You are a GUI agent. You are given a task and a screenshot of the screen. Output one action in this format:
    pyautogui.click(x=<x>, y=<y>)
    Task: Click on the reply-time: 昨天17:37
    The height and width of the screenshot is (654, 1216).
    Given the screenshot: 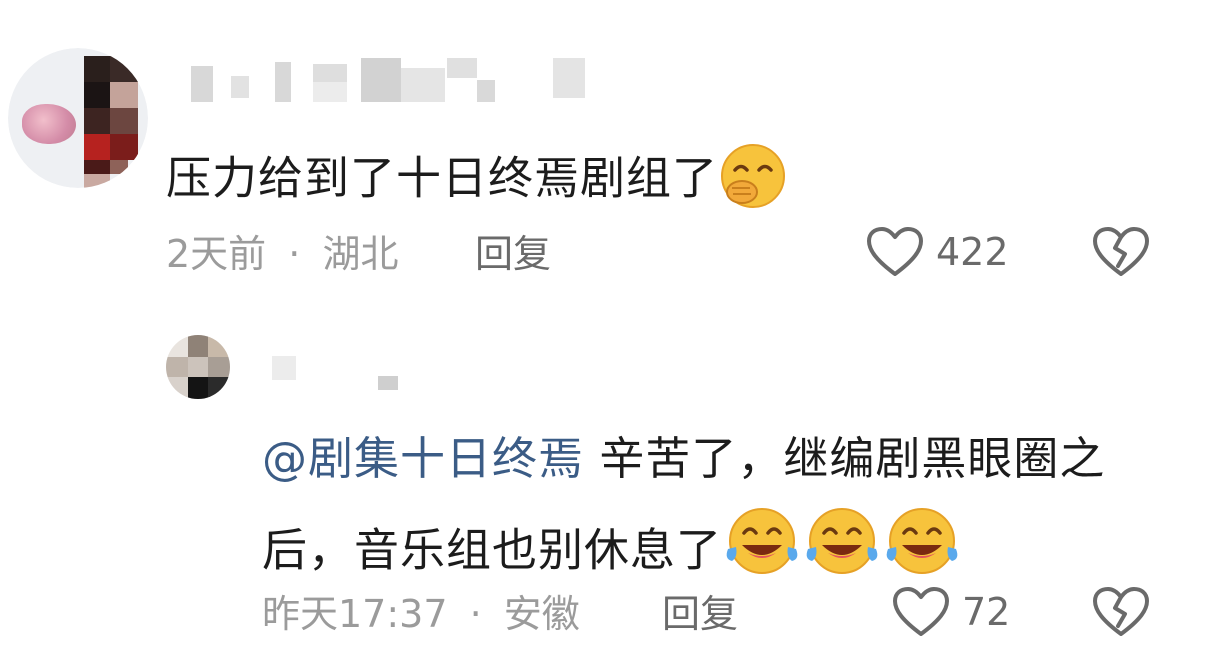 What is the action you would take?
    pyautogui.click(x=355, y=614)
    